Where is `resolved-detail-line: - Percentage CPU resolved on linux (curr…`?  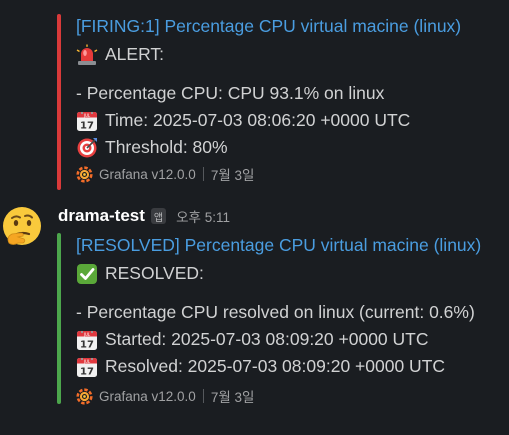 resolved-detail-line: - Percentage CPU resolved on linux (curr… is located at coordinates (290, 312).